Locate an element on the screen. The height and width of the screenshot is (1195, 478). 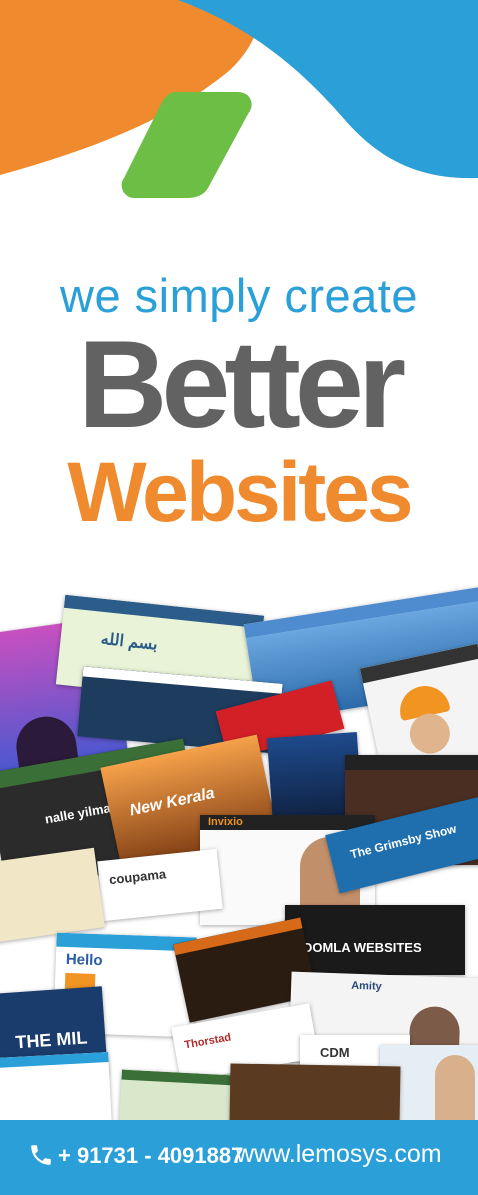
footer-bar: + 91731 - 4091887 www.lemosys.com is located at coordinates (239, 1157).